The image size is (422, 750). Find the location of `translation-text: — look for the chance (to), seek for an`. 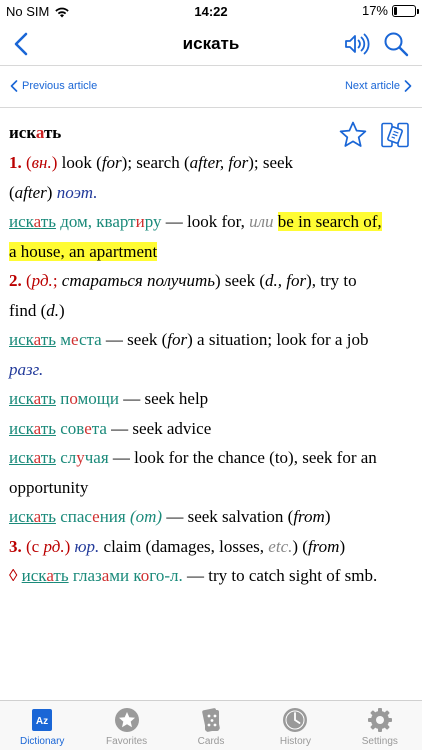

translation-text: — look for the chance (to), seek for an is located at coordinates (242, 457).